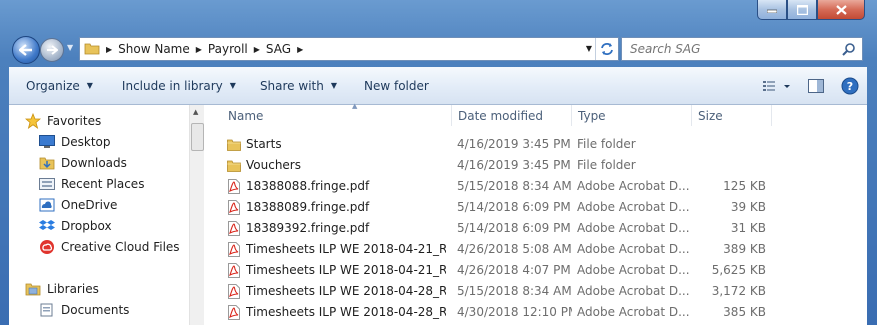  I want to click on help-button: ?, so click(850, 85).